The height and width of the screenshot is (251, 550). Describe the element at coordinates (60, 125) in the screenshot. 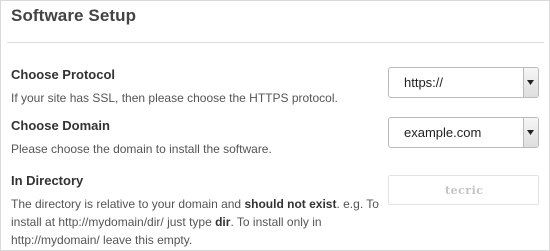

I see `domain-label: Choose Domain` at that location.